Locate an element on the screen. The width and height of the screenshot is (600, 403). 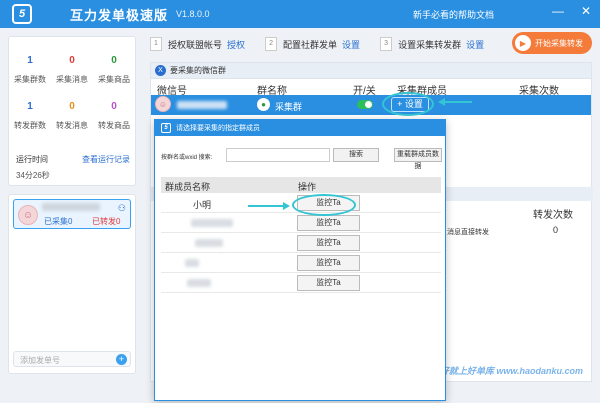
dialog-title: 请选择要采集的指定群成员 is located at coordinates (218, 128).